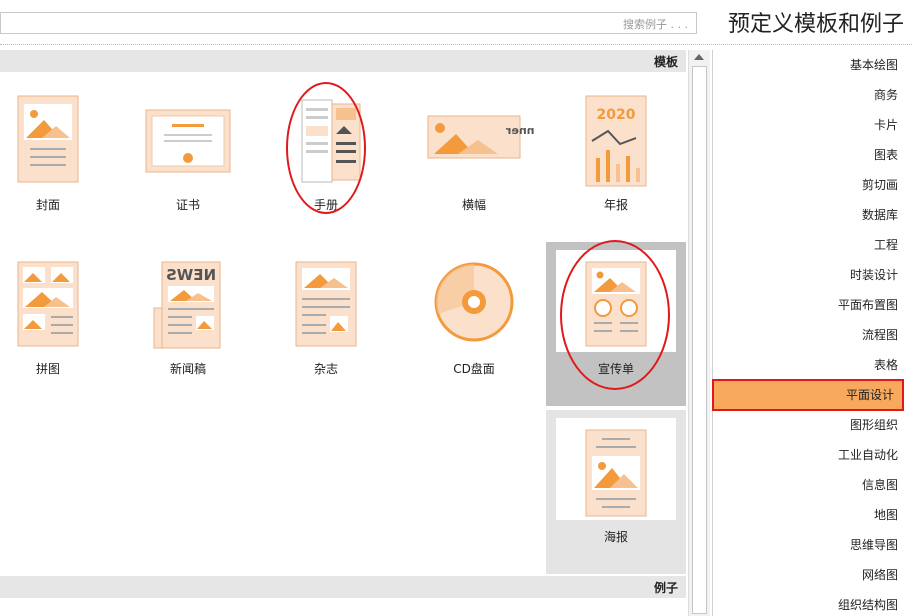 The height and width of the screenshot is (616, 912). I want to click on section-header-templates: 模板, so click(343, 61).